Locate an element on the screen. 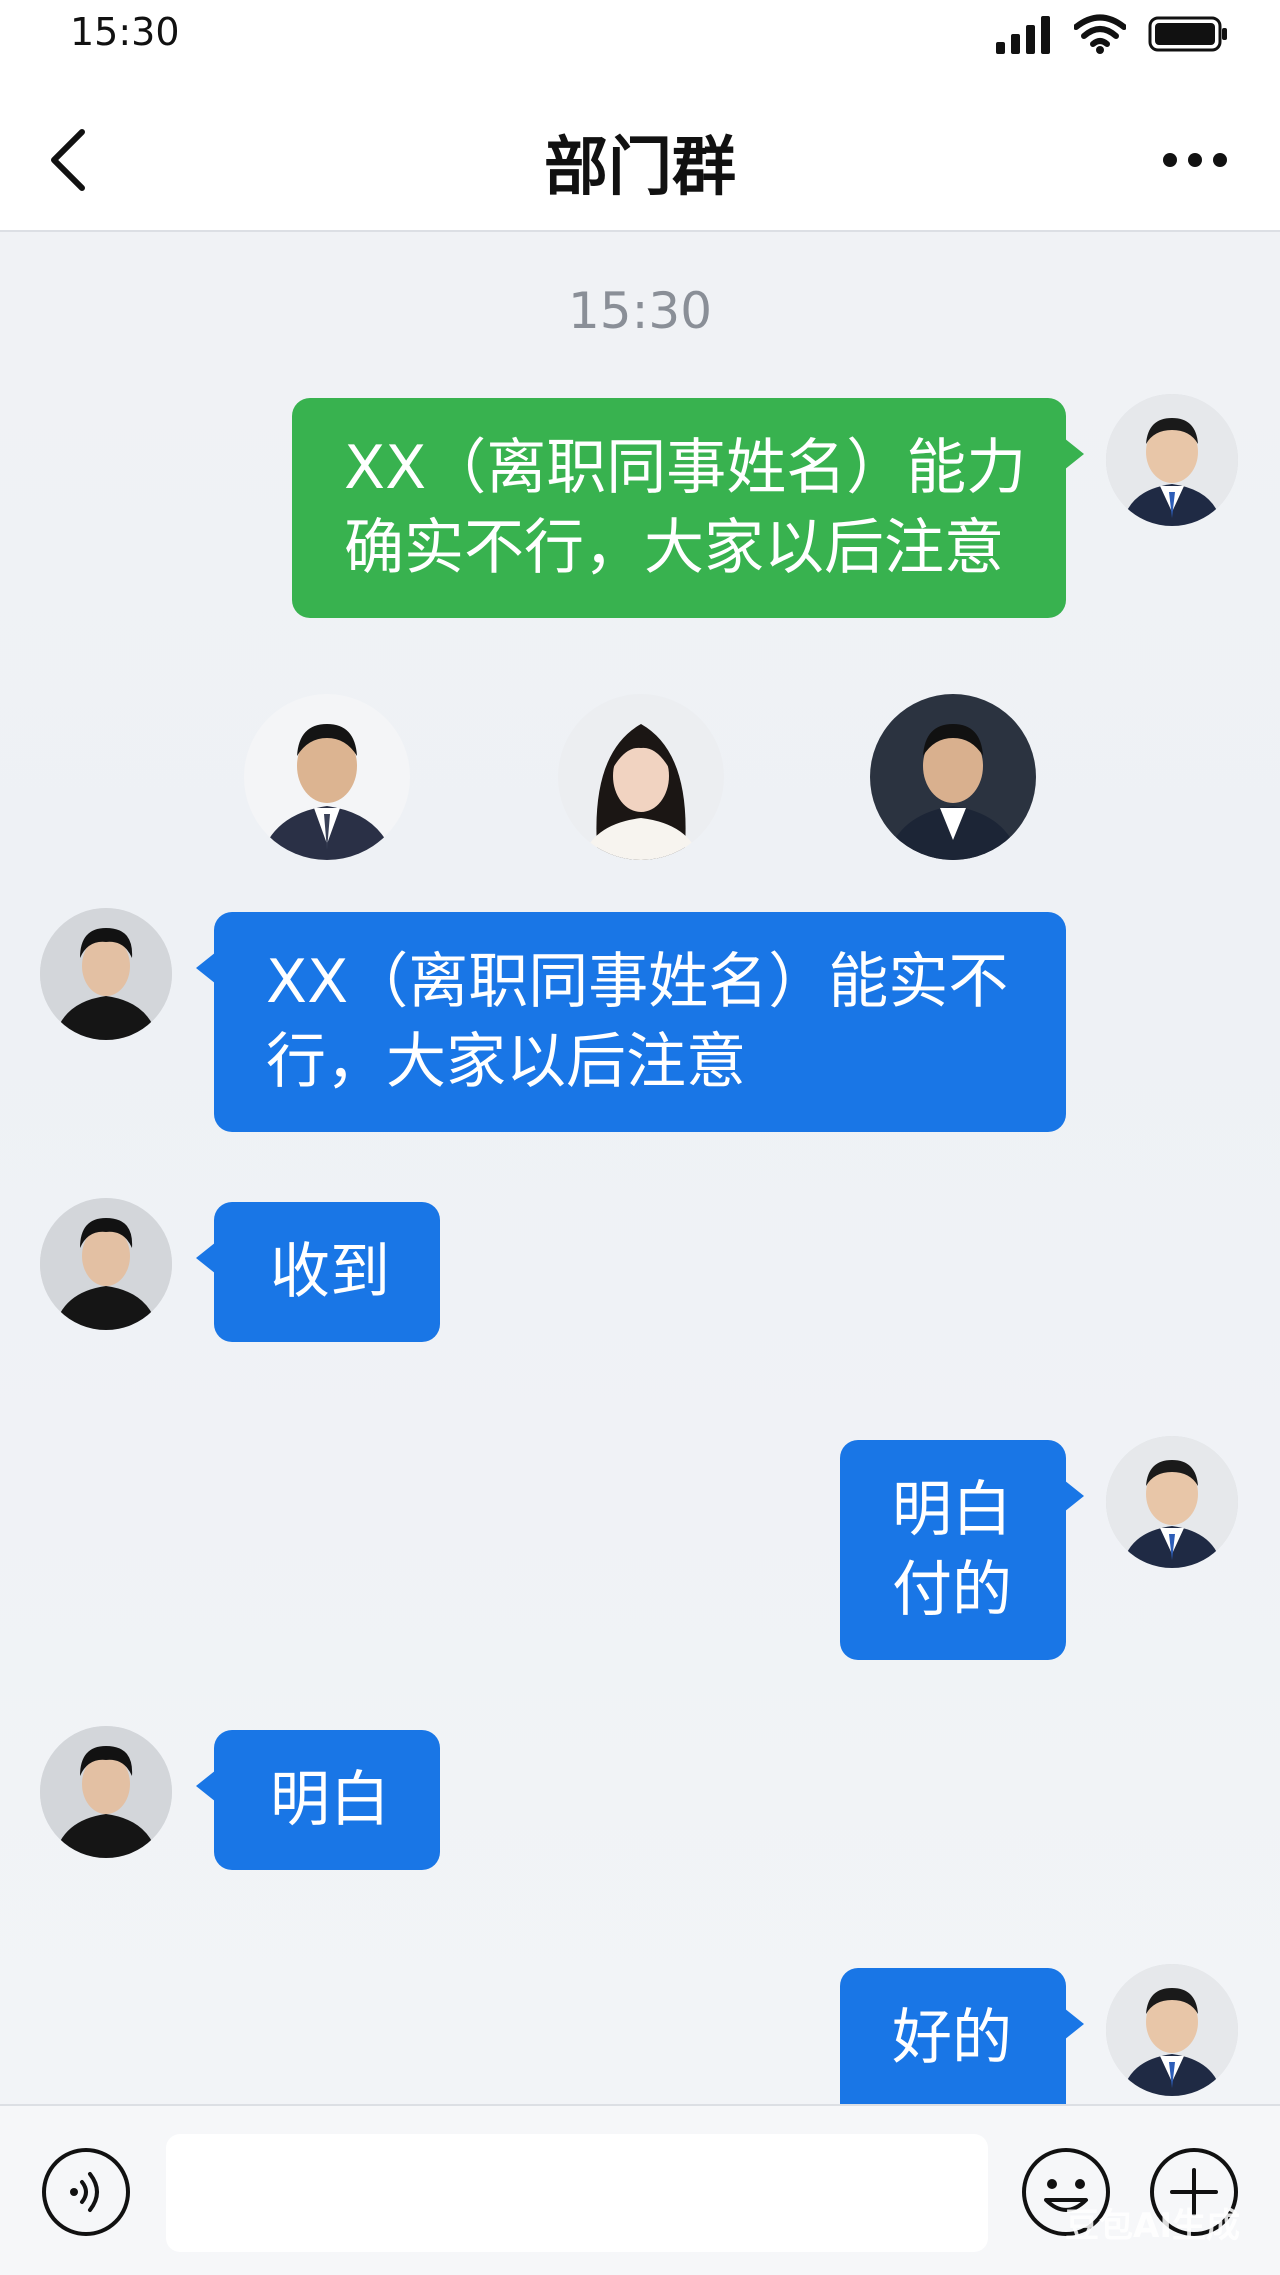 This screenshot has height=2275, width=1280. message-text: 付的 is located at coordinates (952, 1590).